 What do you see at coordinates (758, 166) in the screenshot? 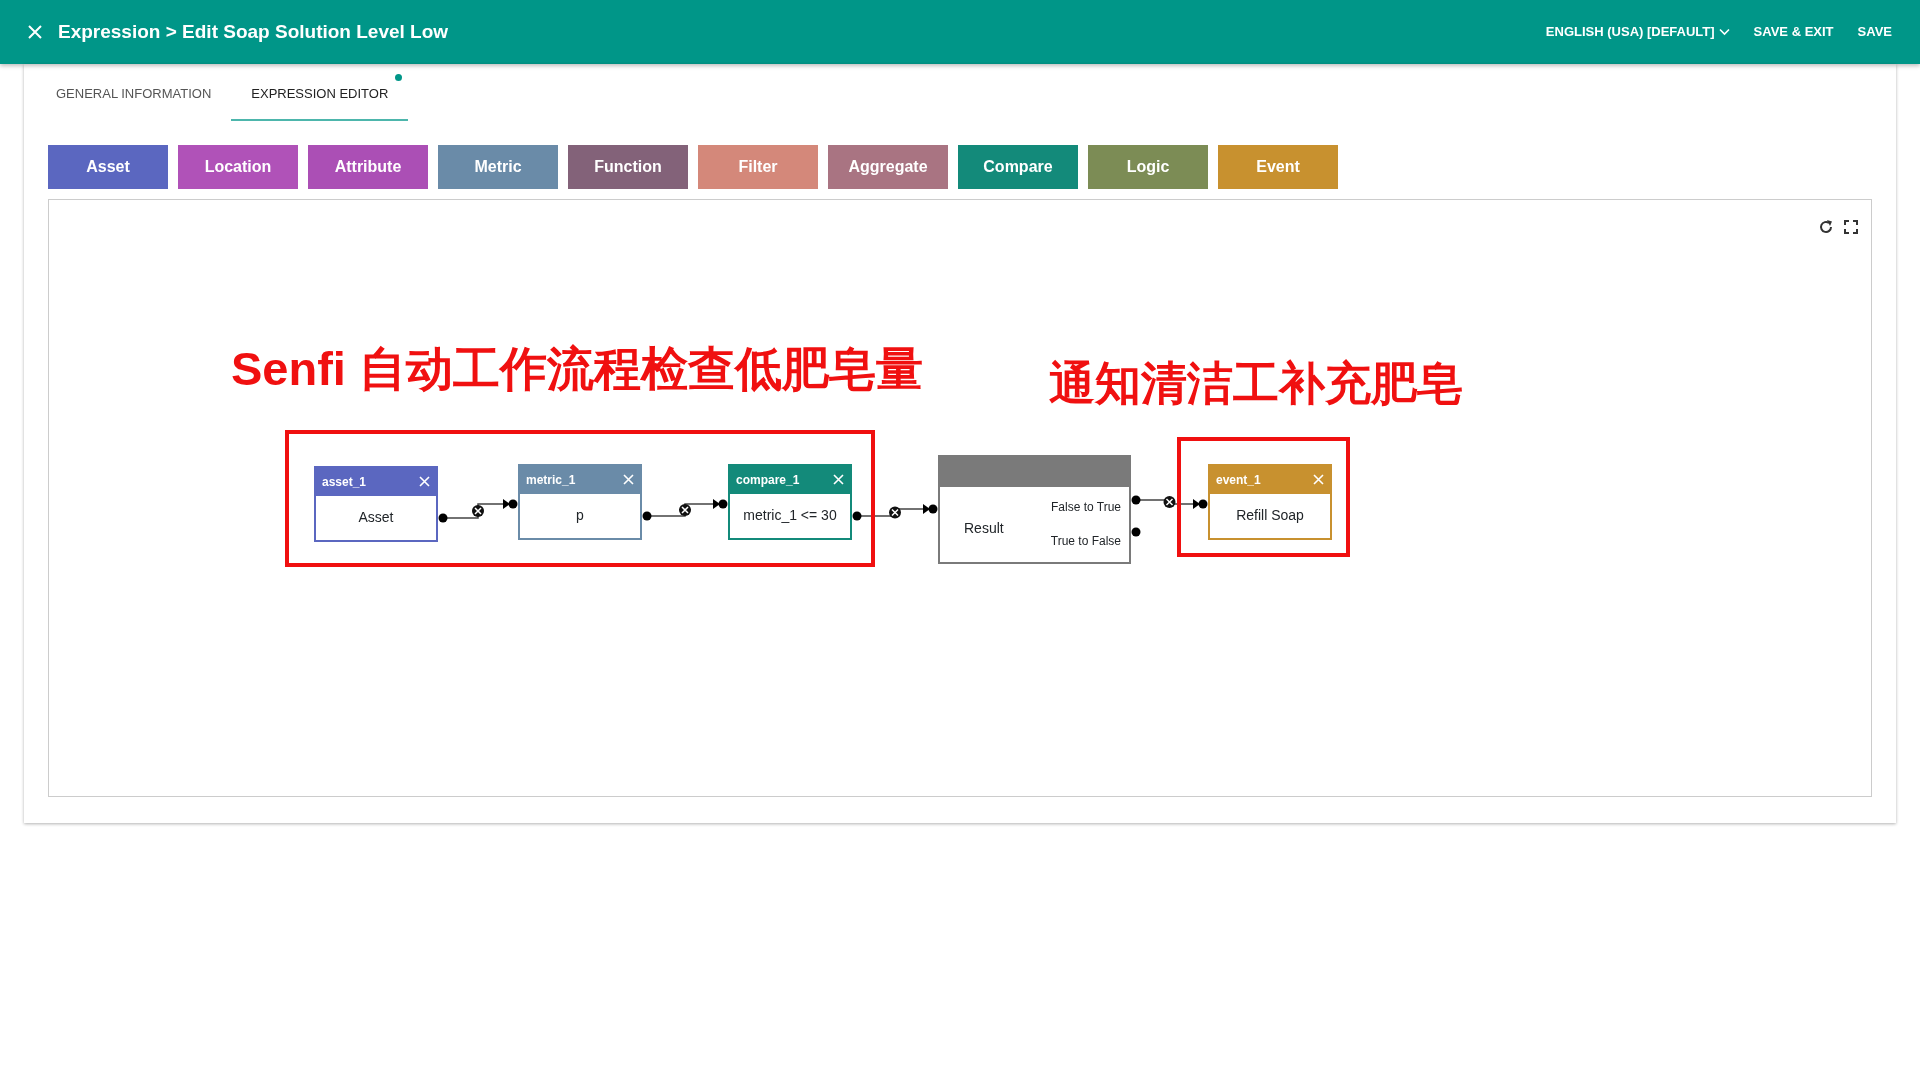
I see `palette-button: Filter` at bounding box center [758, 166].